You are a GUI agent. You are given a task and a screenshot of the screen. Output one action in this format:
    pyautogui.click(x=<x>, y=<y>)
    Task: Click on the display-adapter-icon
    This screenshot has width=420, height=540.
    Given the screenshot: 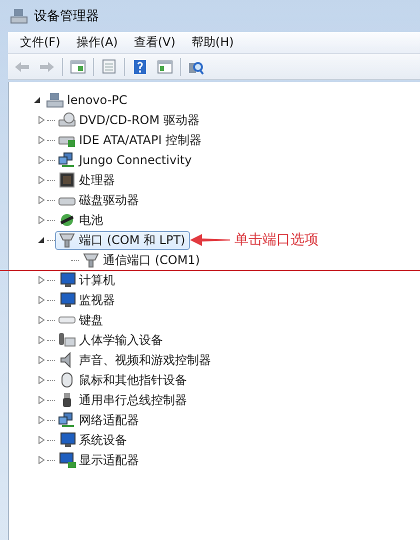 What is the action you would take?
    pyautogui.click(x=67, y=460)
    